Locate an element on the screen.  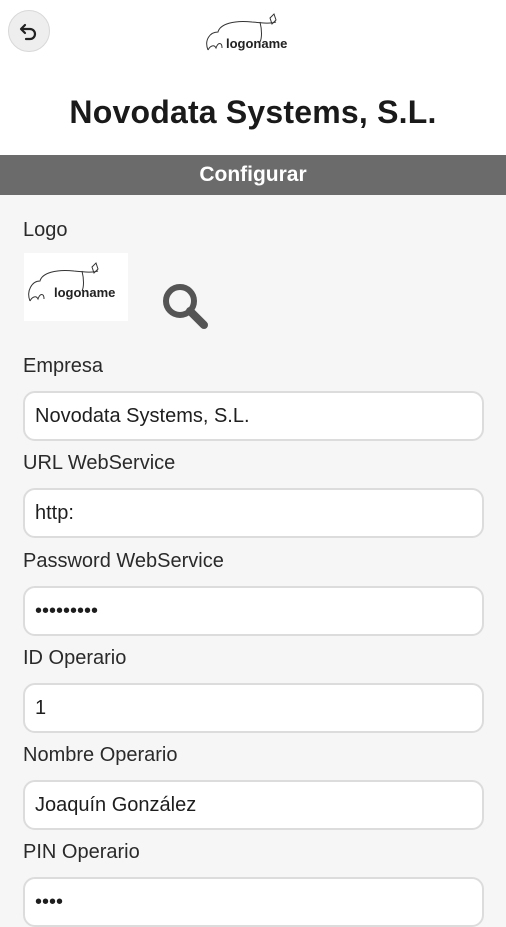
section-title-bar: Configurar is located at coordinates (253, 175).